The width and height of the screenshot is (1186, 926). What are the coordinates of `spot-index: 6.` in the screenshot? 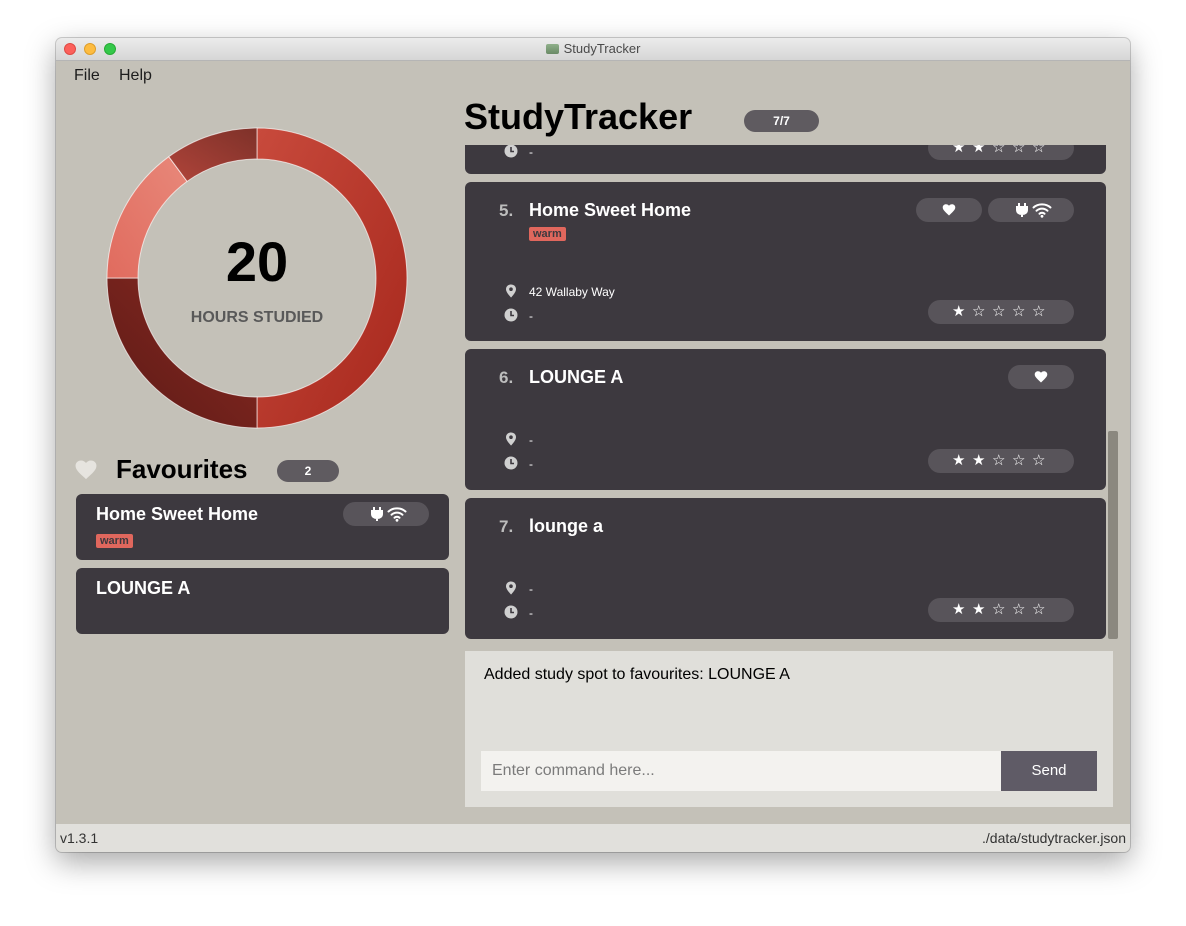 It's located at (506, 377).